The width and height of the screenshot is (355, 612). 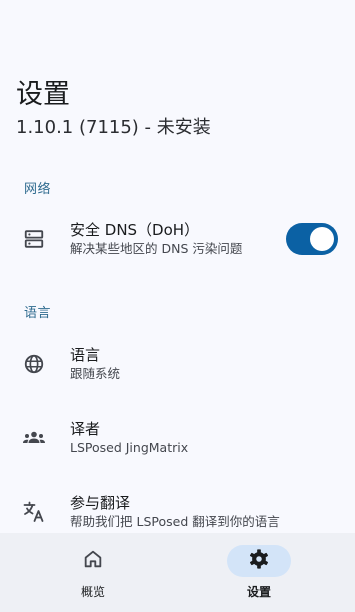 I want to click on translate-icon, so click(x=34, y=512).